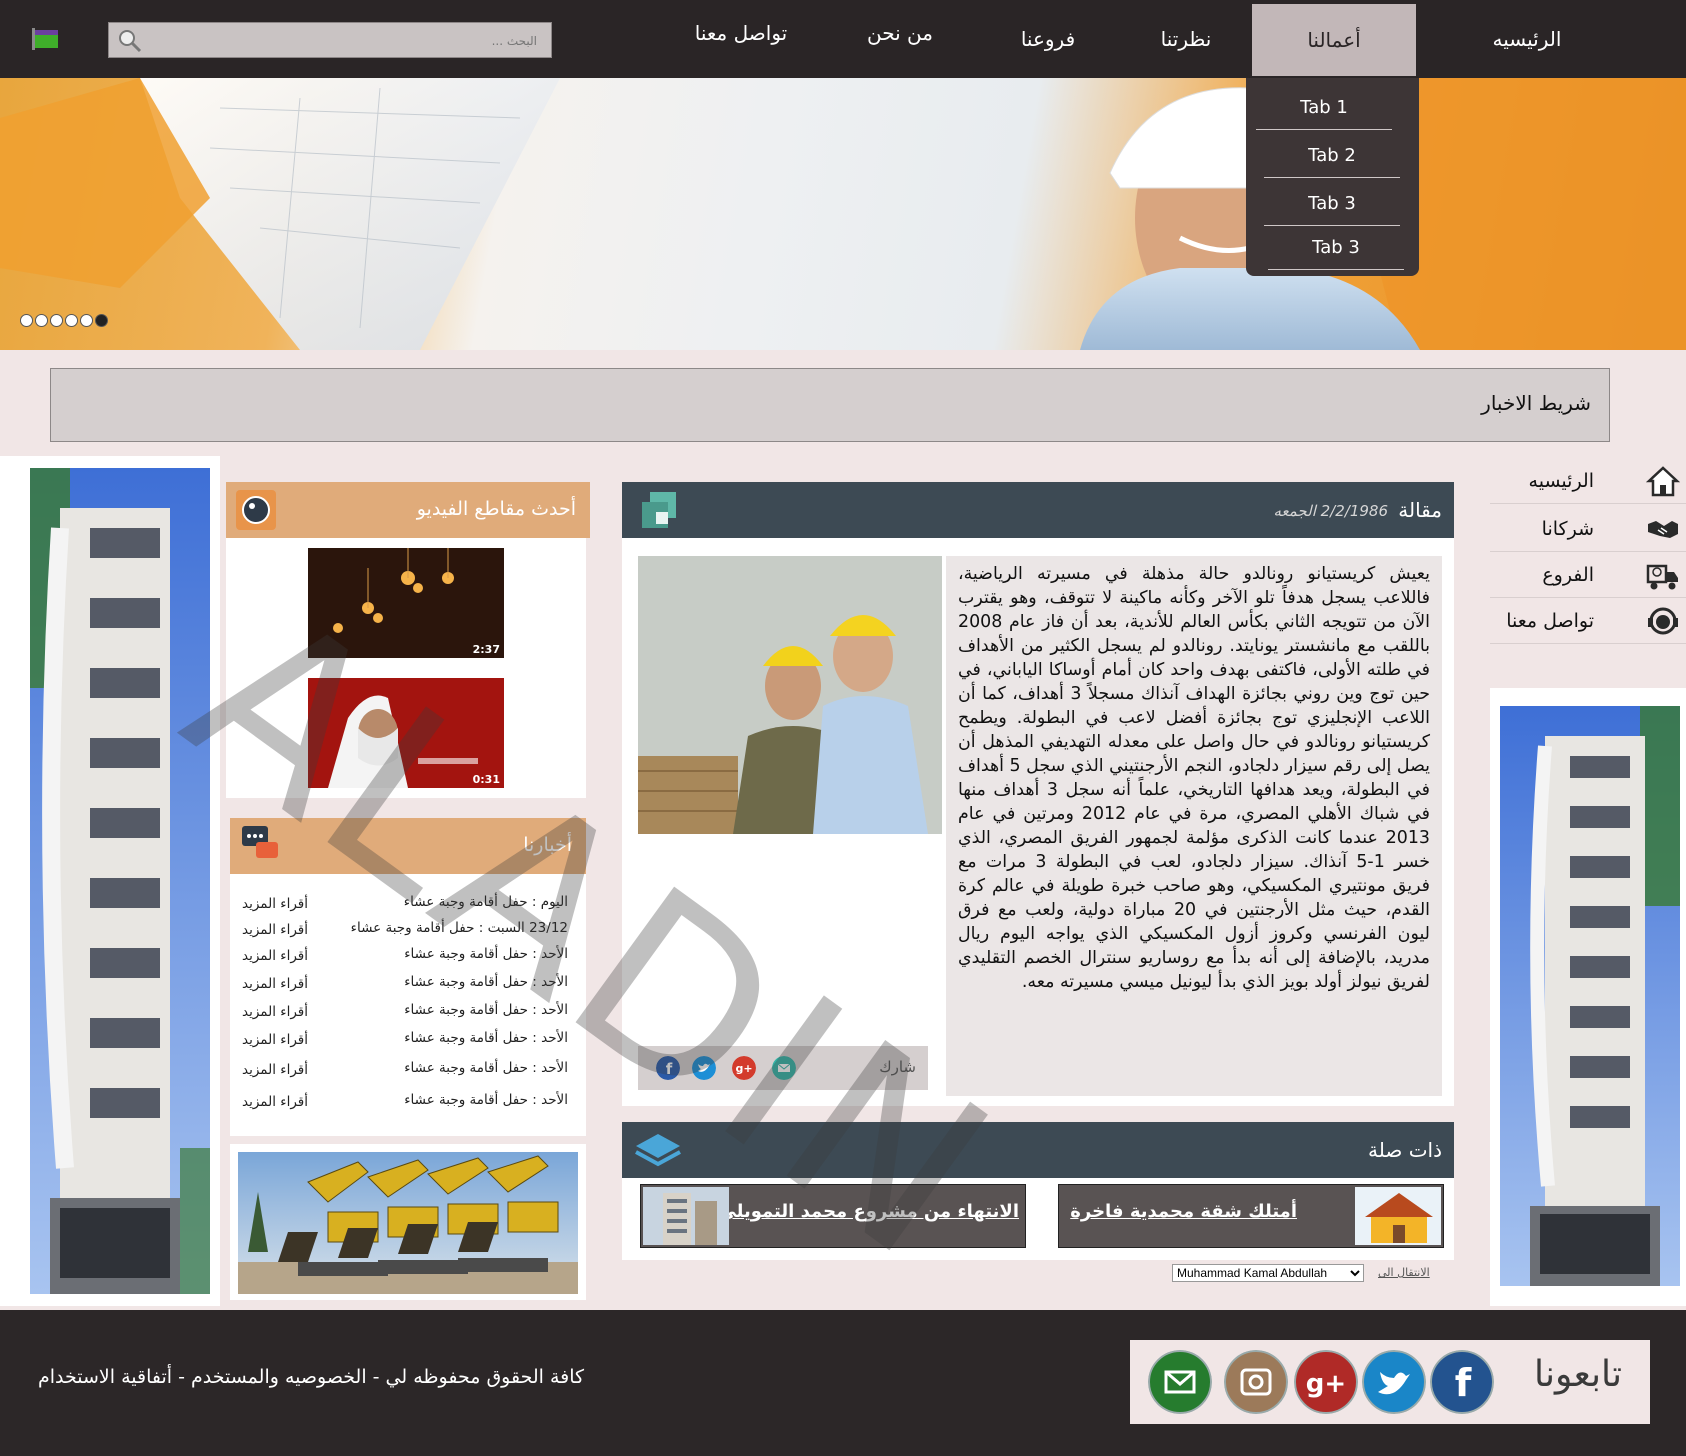 The width and height of the screenshot is (1686, 1456). I want to click on nav-our-works: أعمالنا, so click(1334, 40).